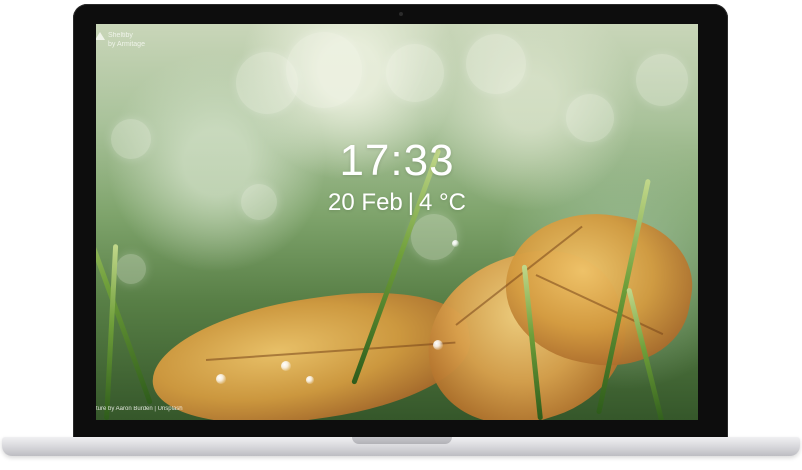 The image size is (802, 470). I want to click on app-author: by Armitage, so click(126, 44).